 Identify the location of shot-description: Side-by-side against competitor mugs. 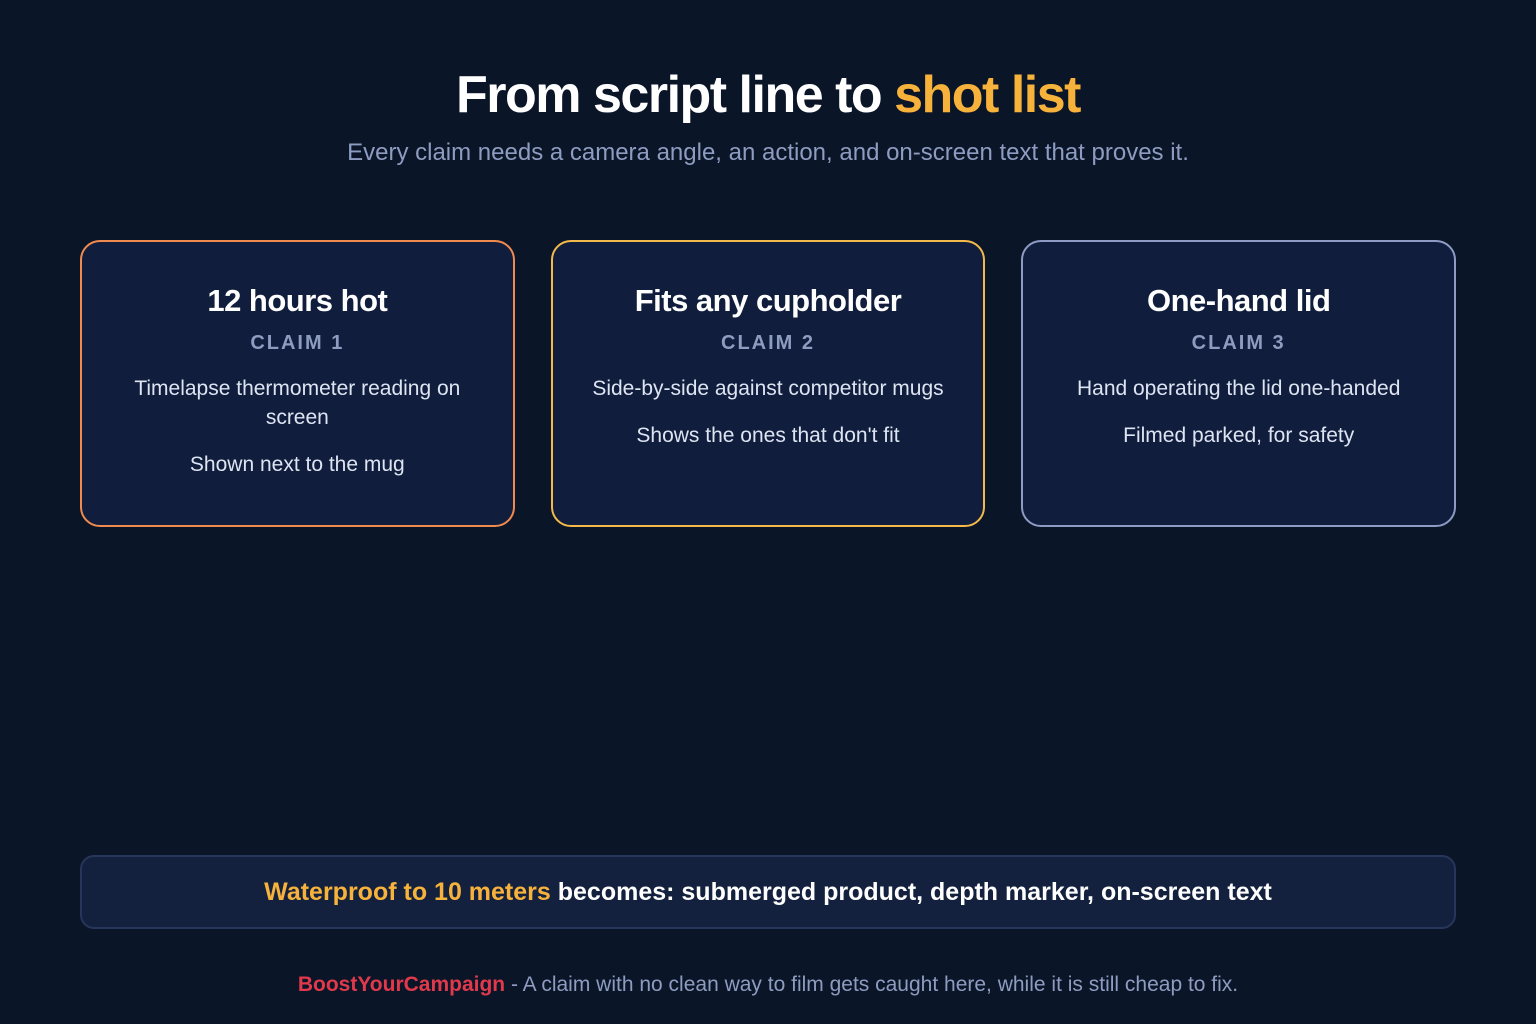
(768, 388).